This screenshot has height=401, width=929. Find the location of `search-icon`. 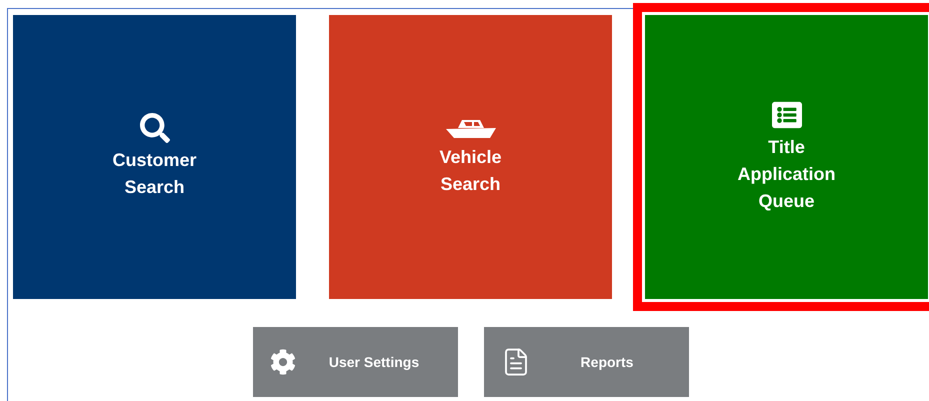

search-icon is located at coordinates (155, 128).